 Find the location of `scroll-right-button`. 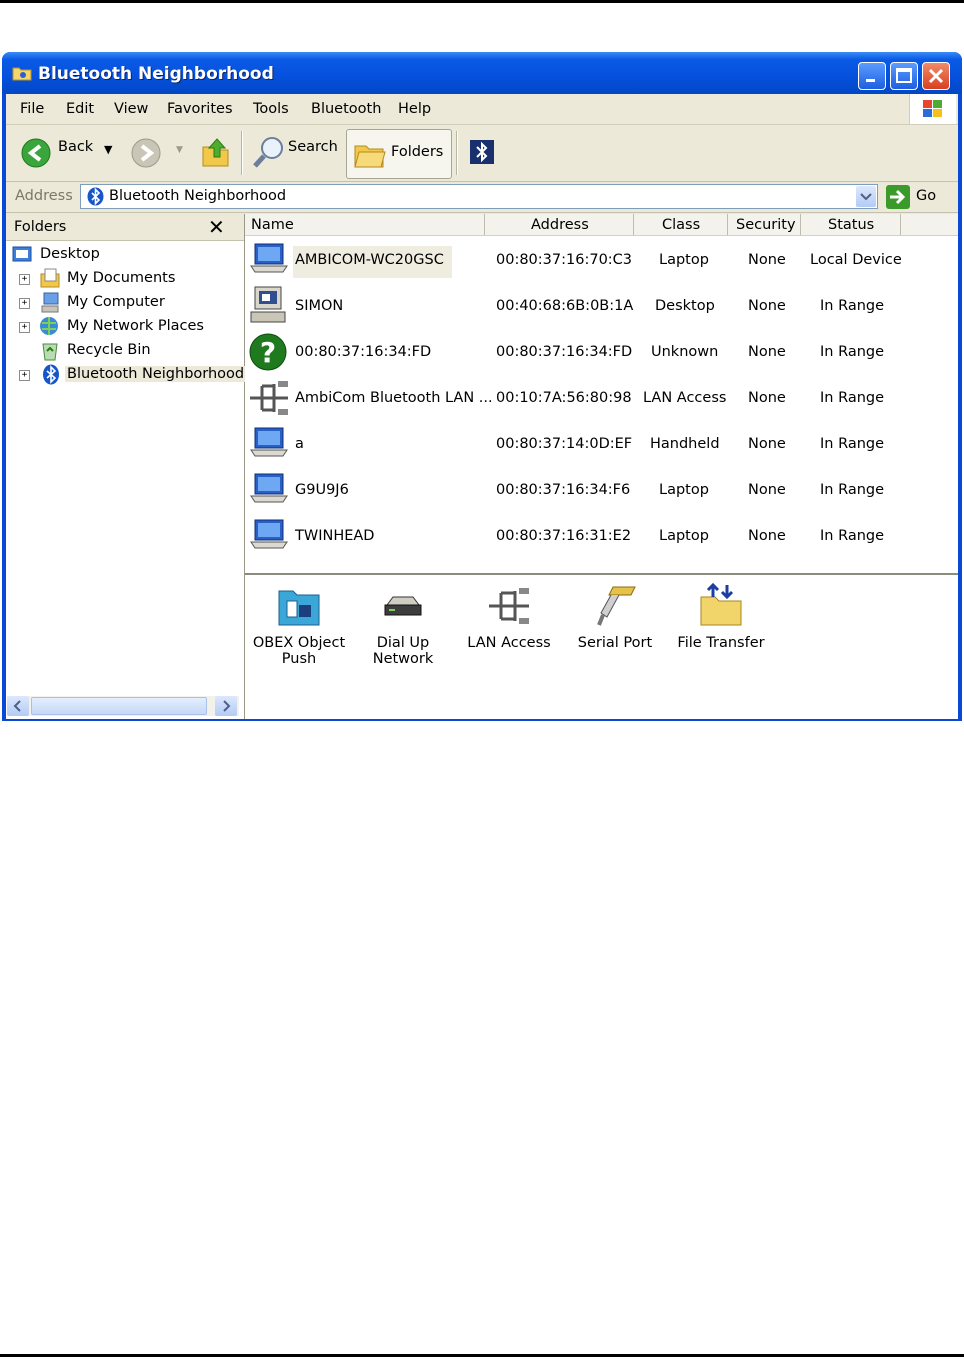

scroll-right-button is located at coordinates (226, 706).